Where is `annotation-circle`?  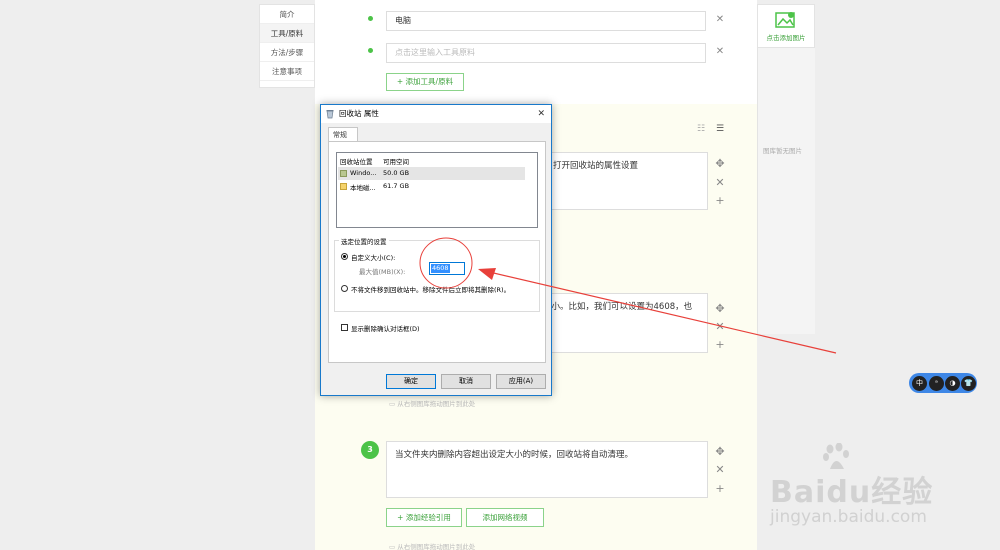
annotation-circle is located at coordinates (446, 263).